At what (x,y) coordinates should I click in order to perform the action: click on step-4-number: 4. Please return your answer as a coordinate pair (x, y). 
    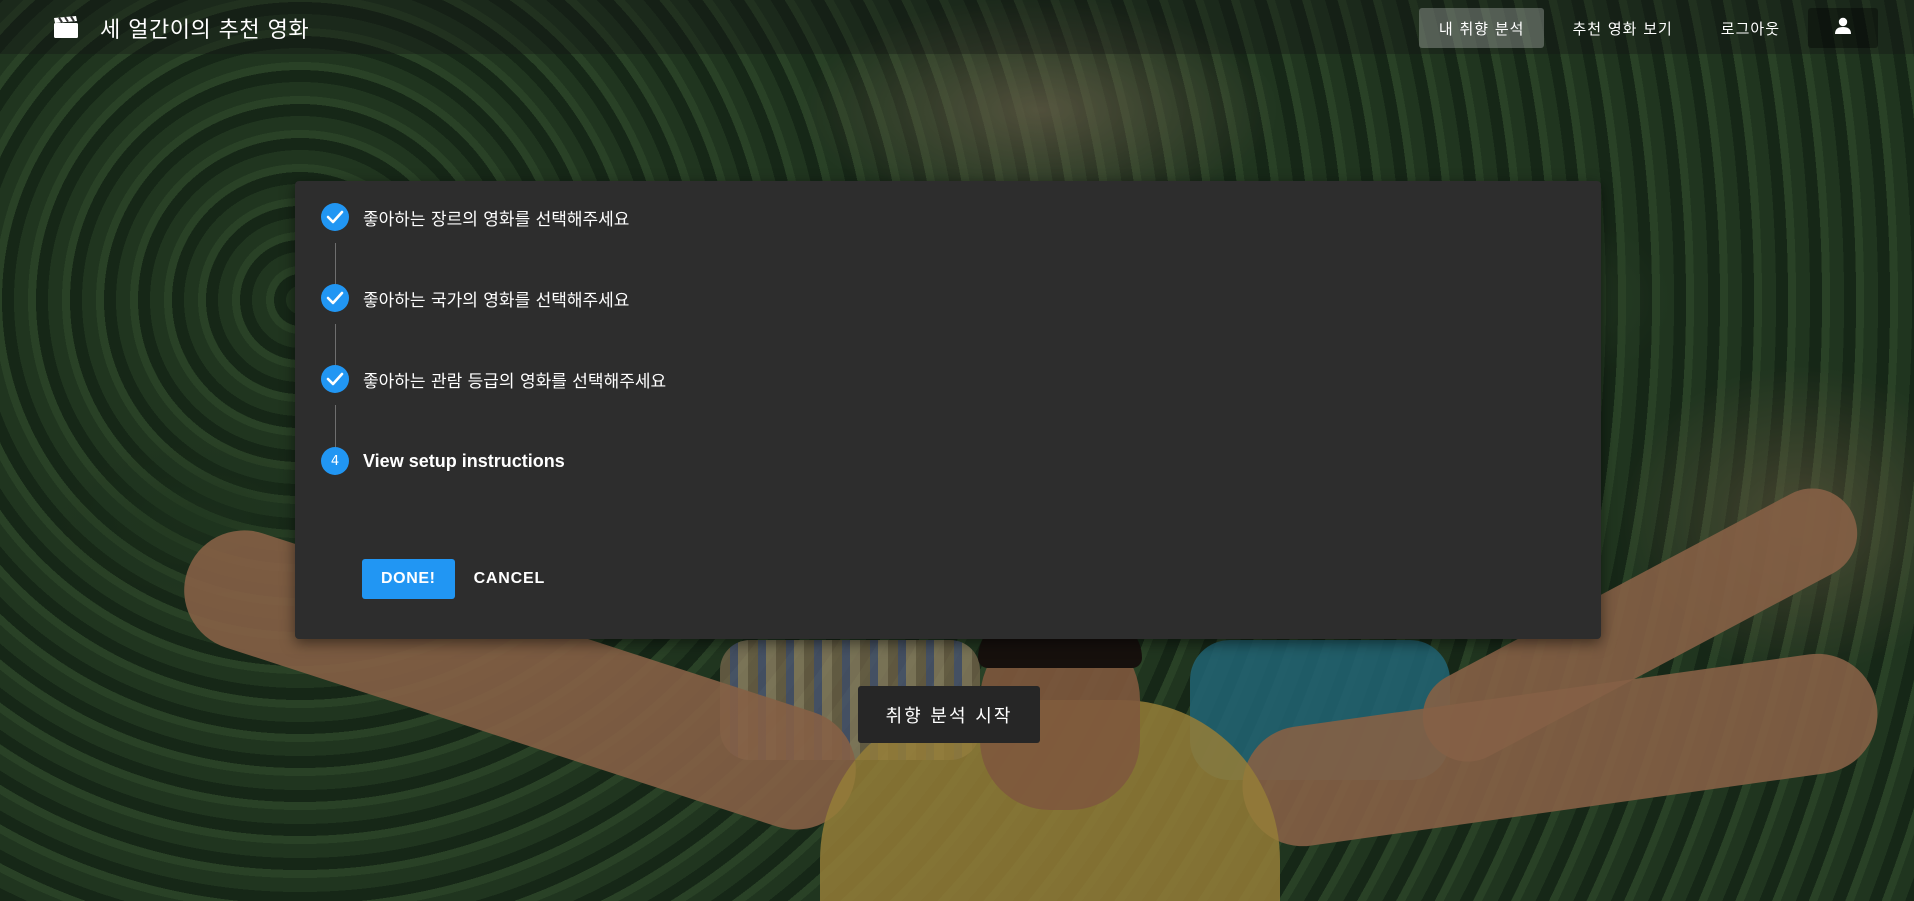
    Looking at the image, I should click on (335, 461).